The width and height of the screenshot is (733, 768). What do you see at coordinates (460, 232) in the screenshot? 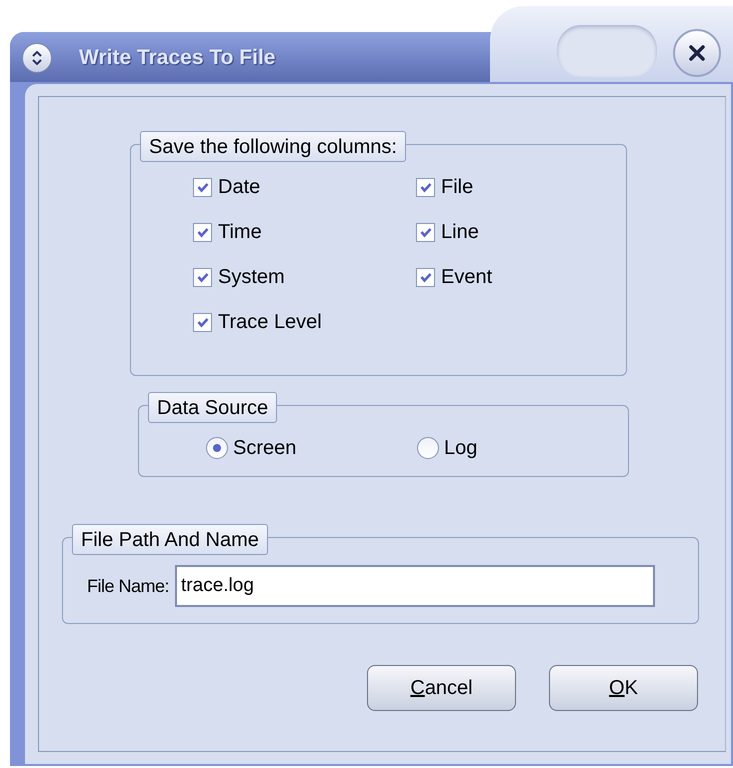
I see `checkbox-label: Line` at bounding box center [460, 232].